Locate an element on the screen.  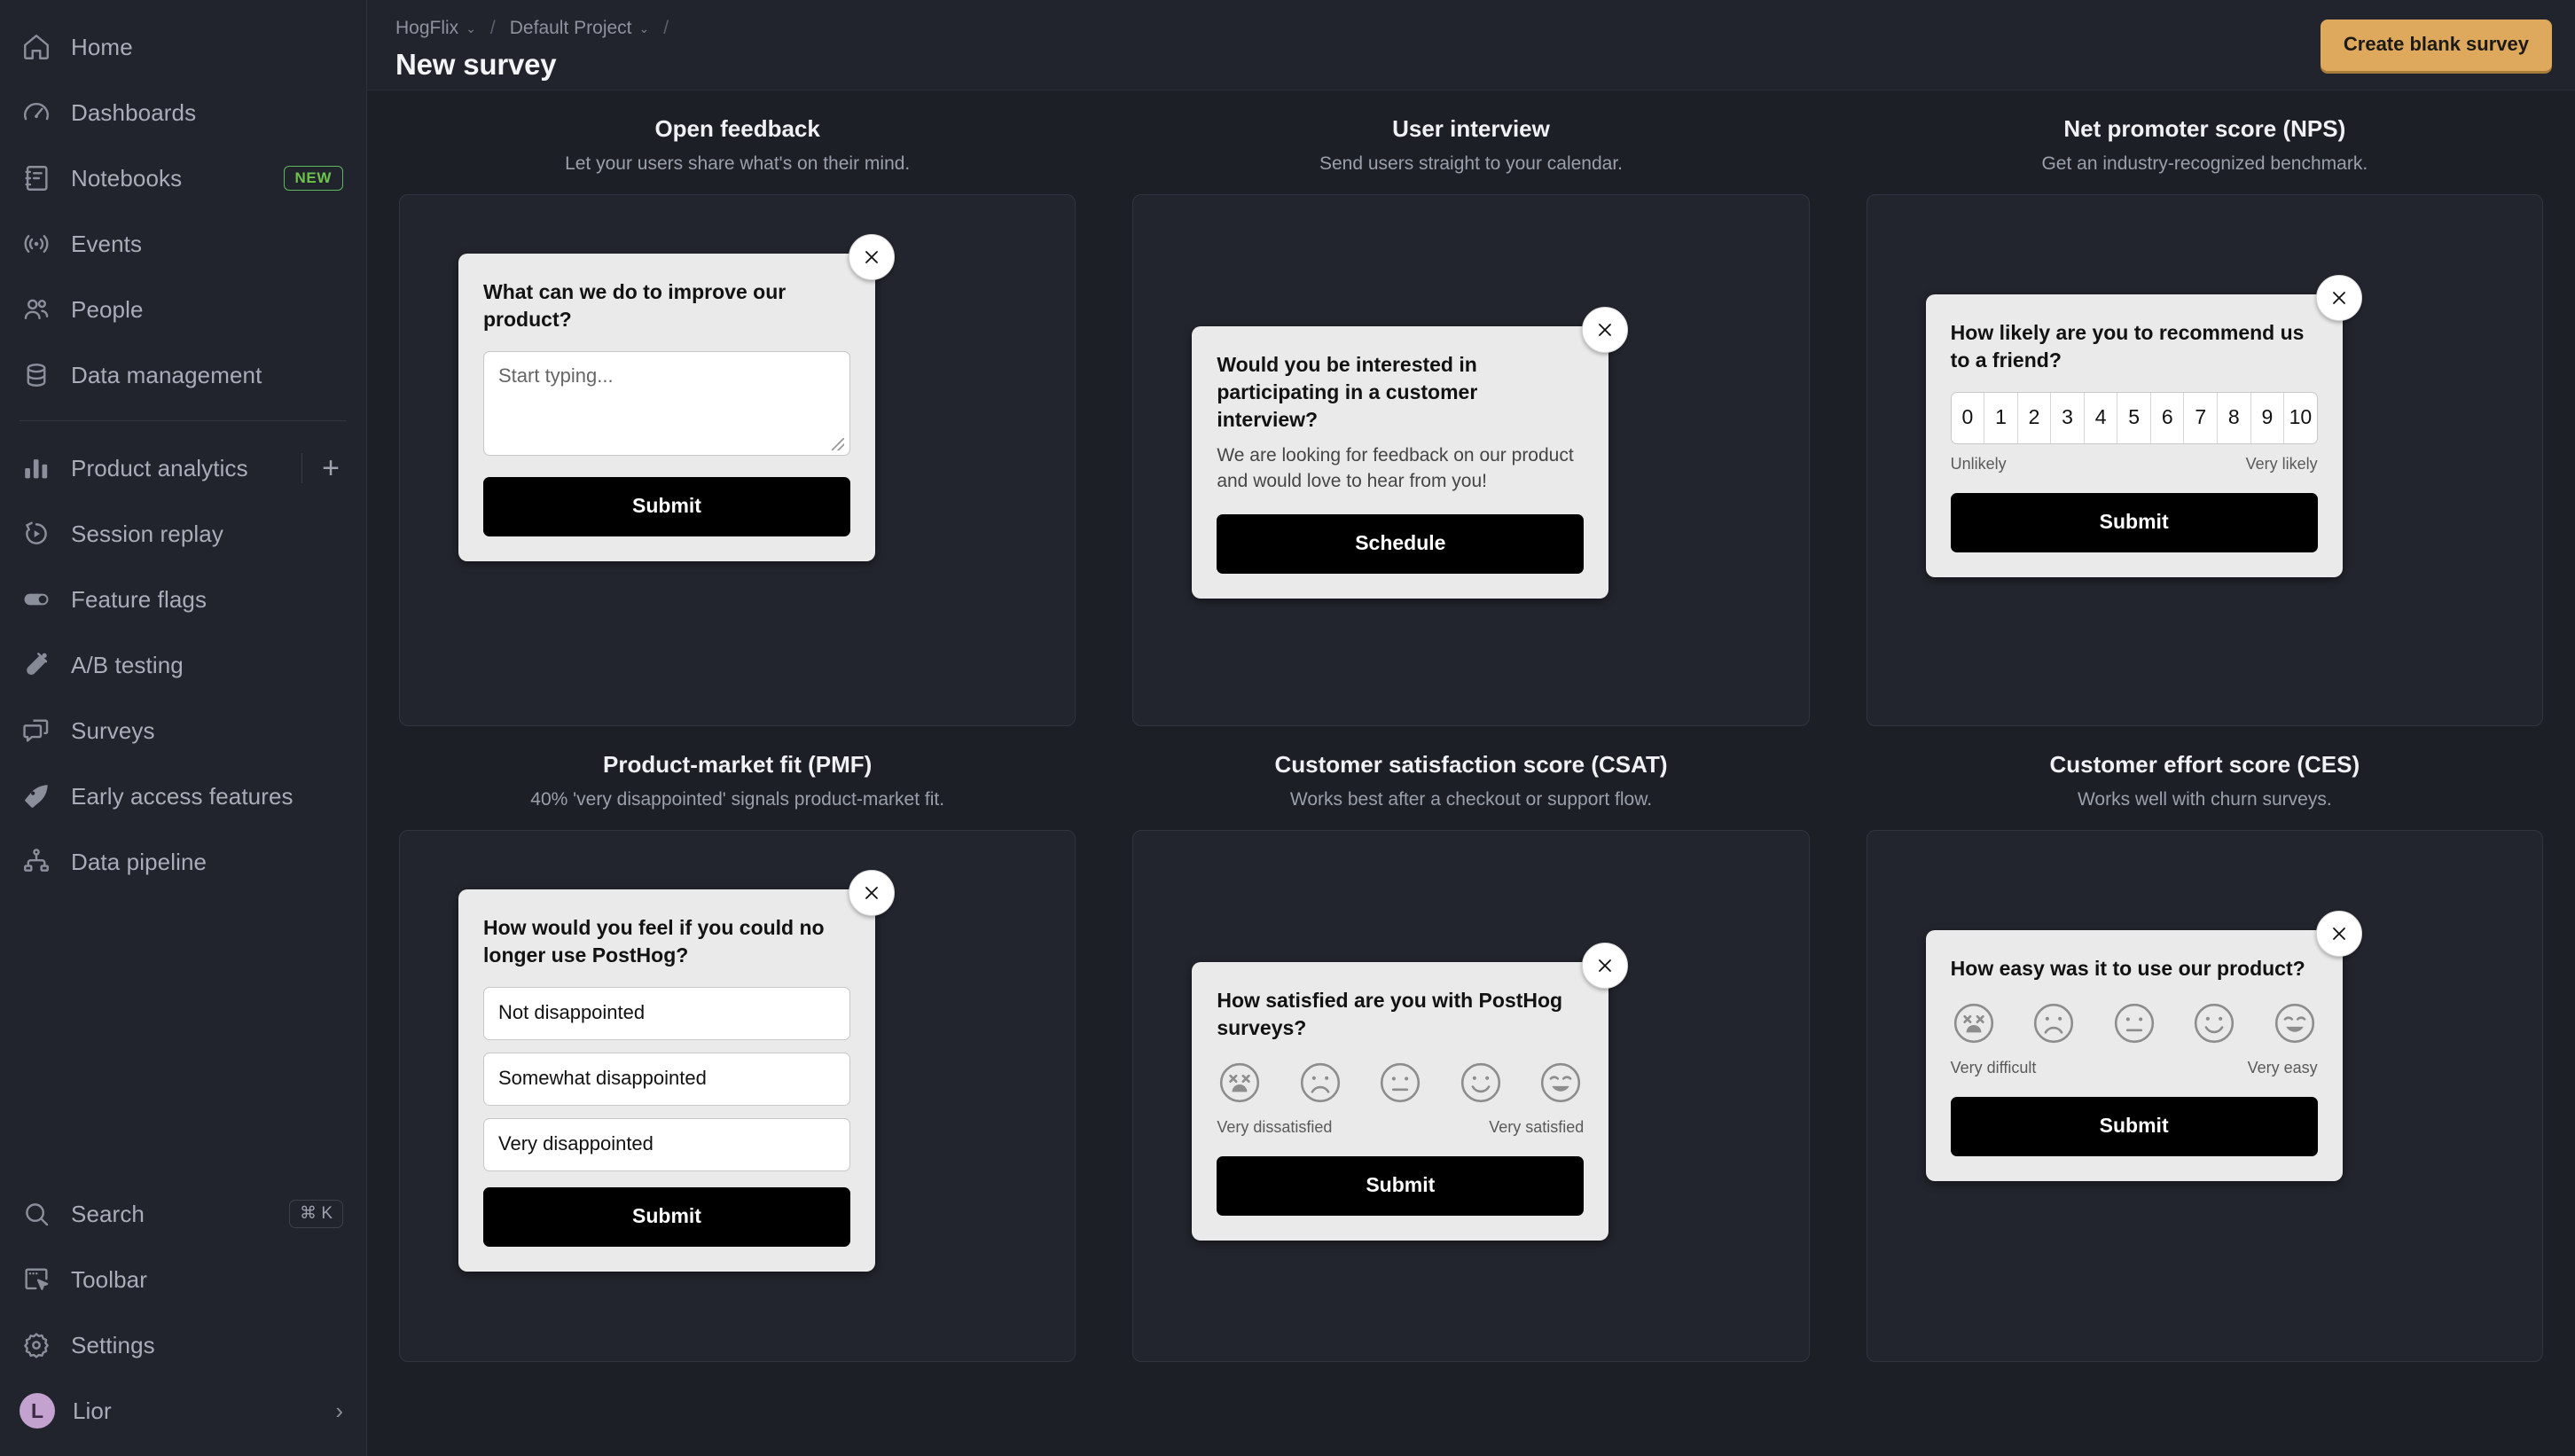
sidebar-item-early-access-features: Early access features is located at coordinates (183, 796).